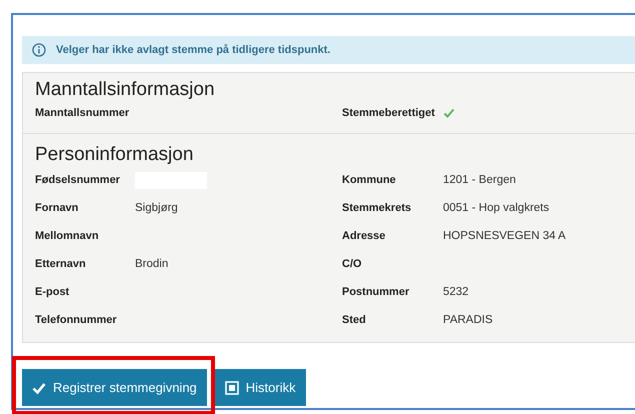  What do you see at coordinates (260, 387) in the screenshot?
I see `history-button: Historikk` at bounding box center [260, 387].